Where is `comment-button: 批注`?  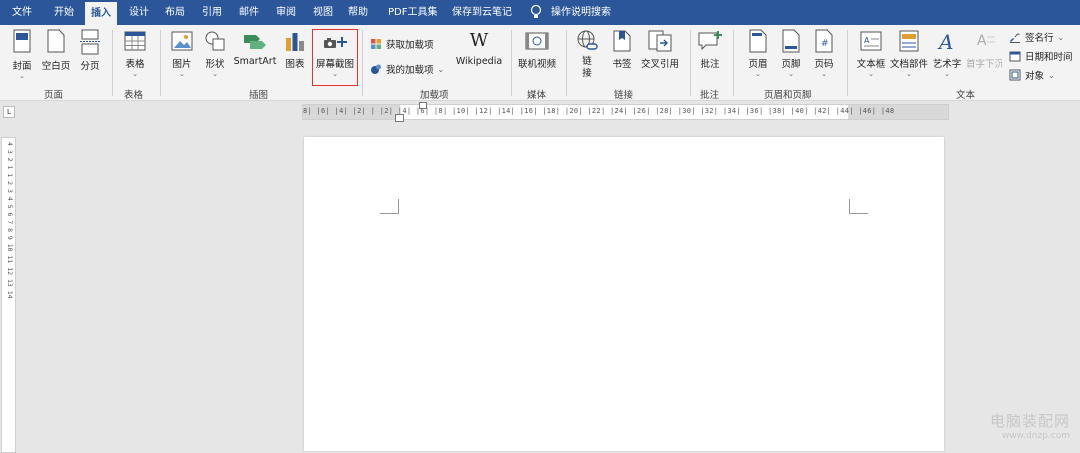
comment-button: 批注 is located at coordinates (710, 49).